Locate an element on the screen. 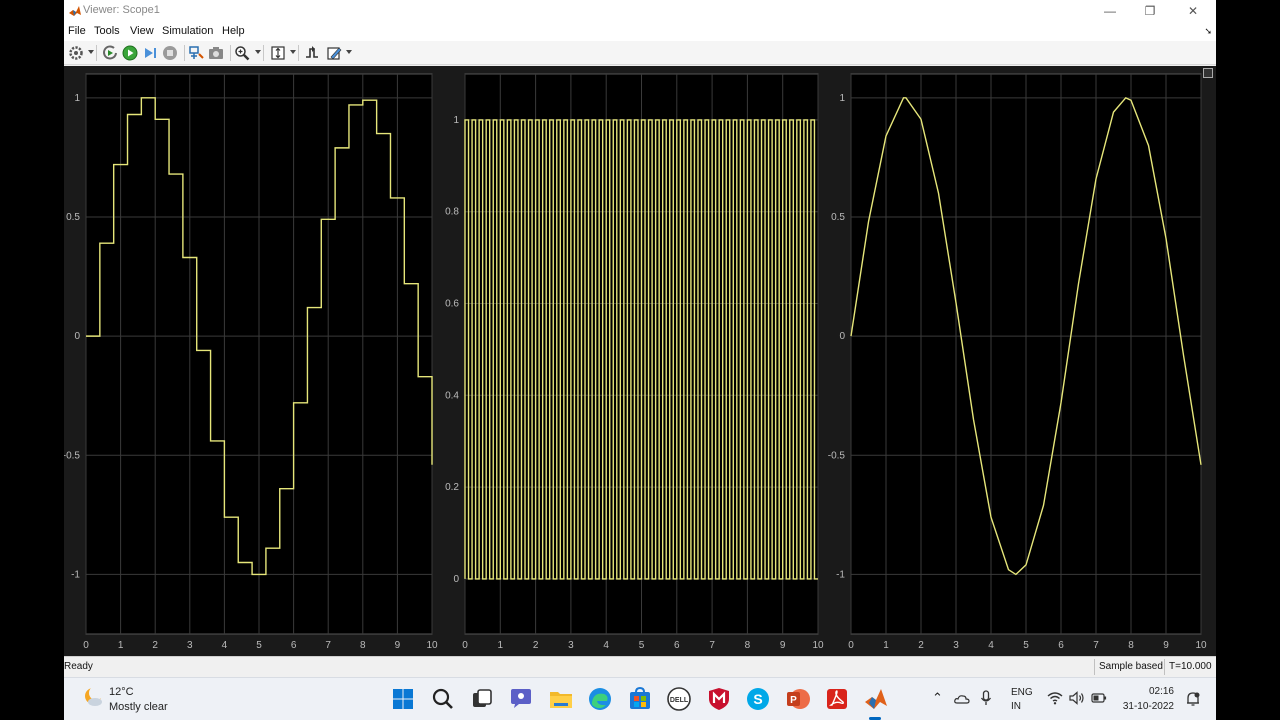 The image size is (1280, 720). gear-icon is located at coordinates (76, 53).